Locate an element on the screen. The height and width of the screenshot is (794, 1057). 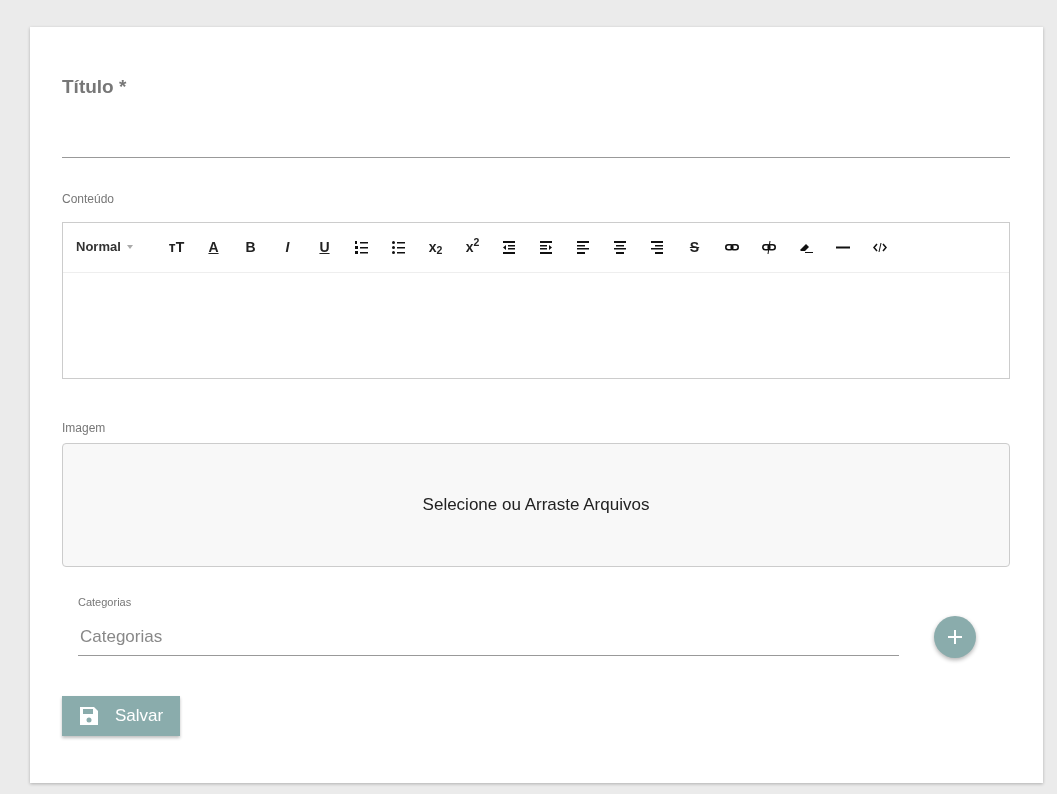
indent-icon is located at coordinates (546, 247).